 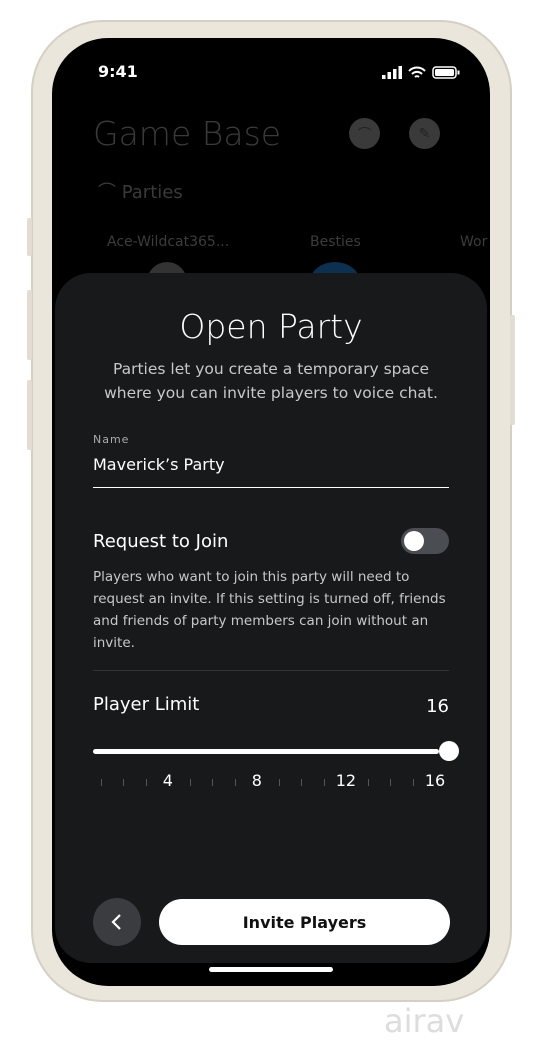 What do you see at coordinates (118, 71) in the screenshot?
I see `status-time: 9:41` at bounding box center [118, 71].